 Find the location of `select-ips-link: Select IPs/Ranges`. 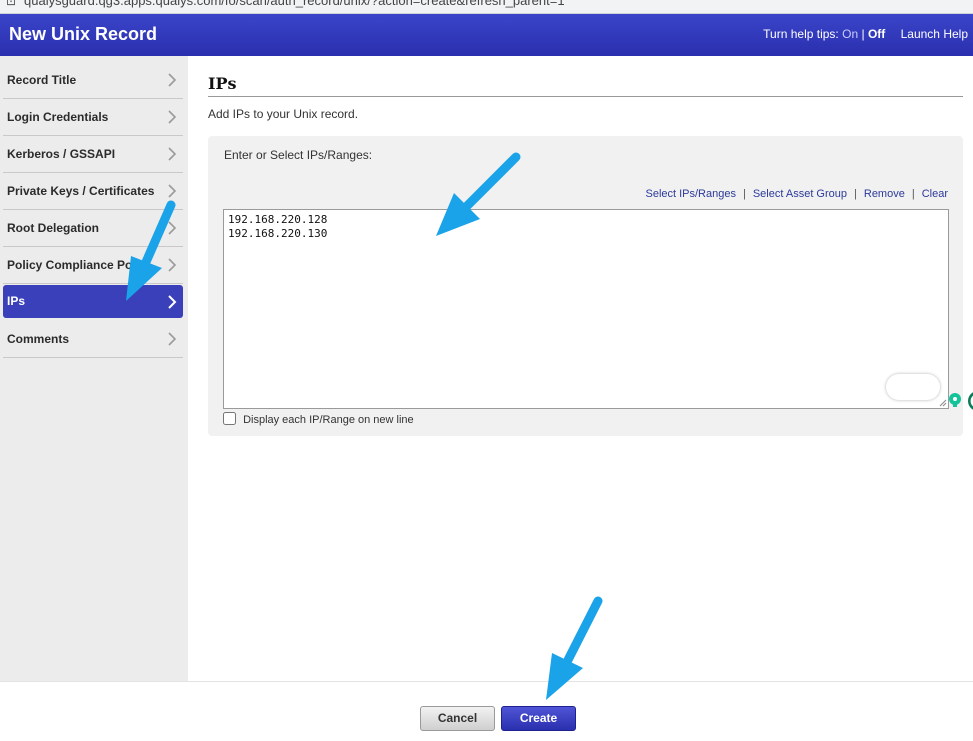

select-ips-link: Select IPs/Ranges is located at coordinates (690, 194).